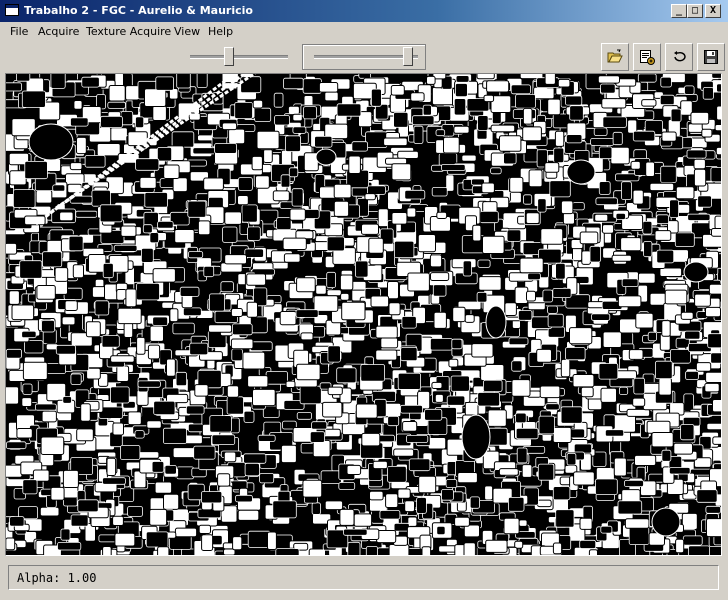  I want to click on open-file-button, so click(615, 57).